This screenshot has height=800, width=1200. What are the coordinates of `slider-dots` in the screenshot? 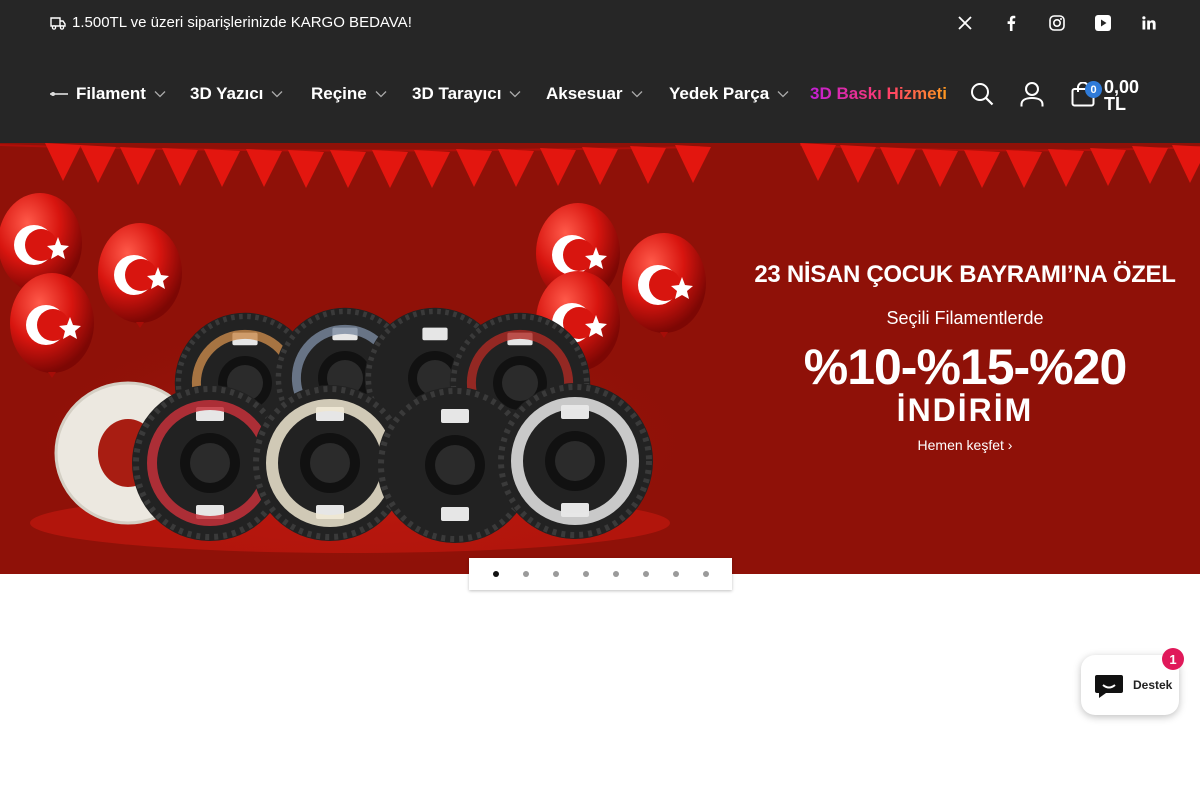 It's located at (600, 574).